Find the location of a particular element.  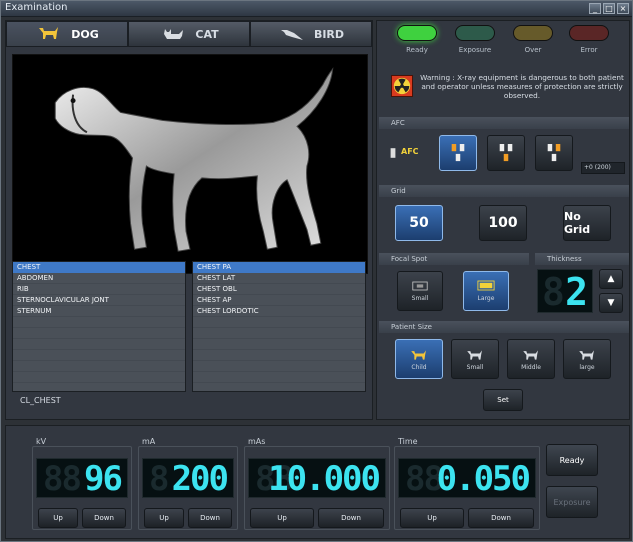

list-item: CHEST LAT is located at coordinates (279, 278).